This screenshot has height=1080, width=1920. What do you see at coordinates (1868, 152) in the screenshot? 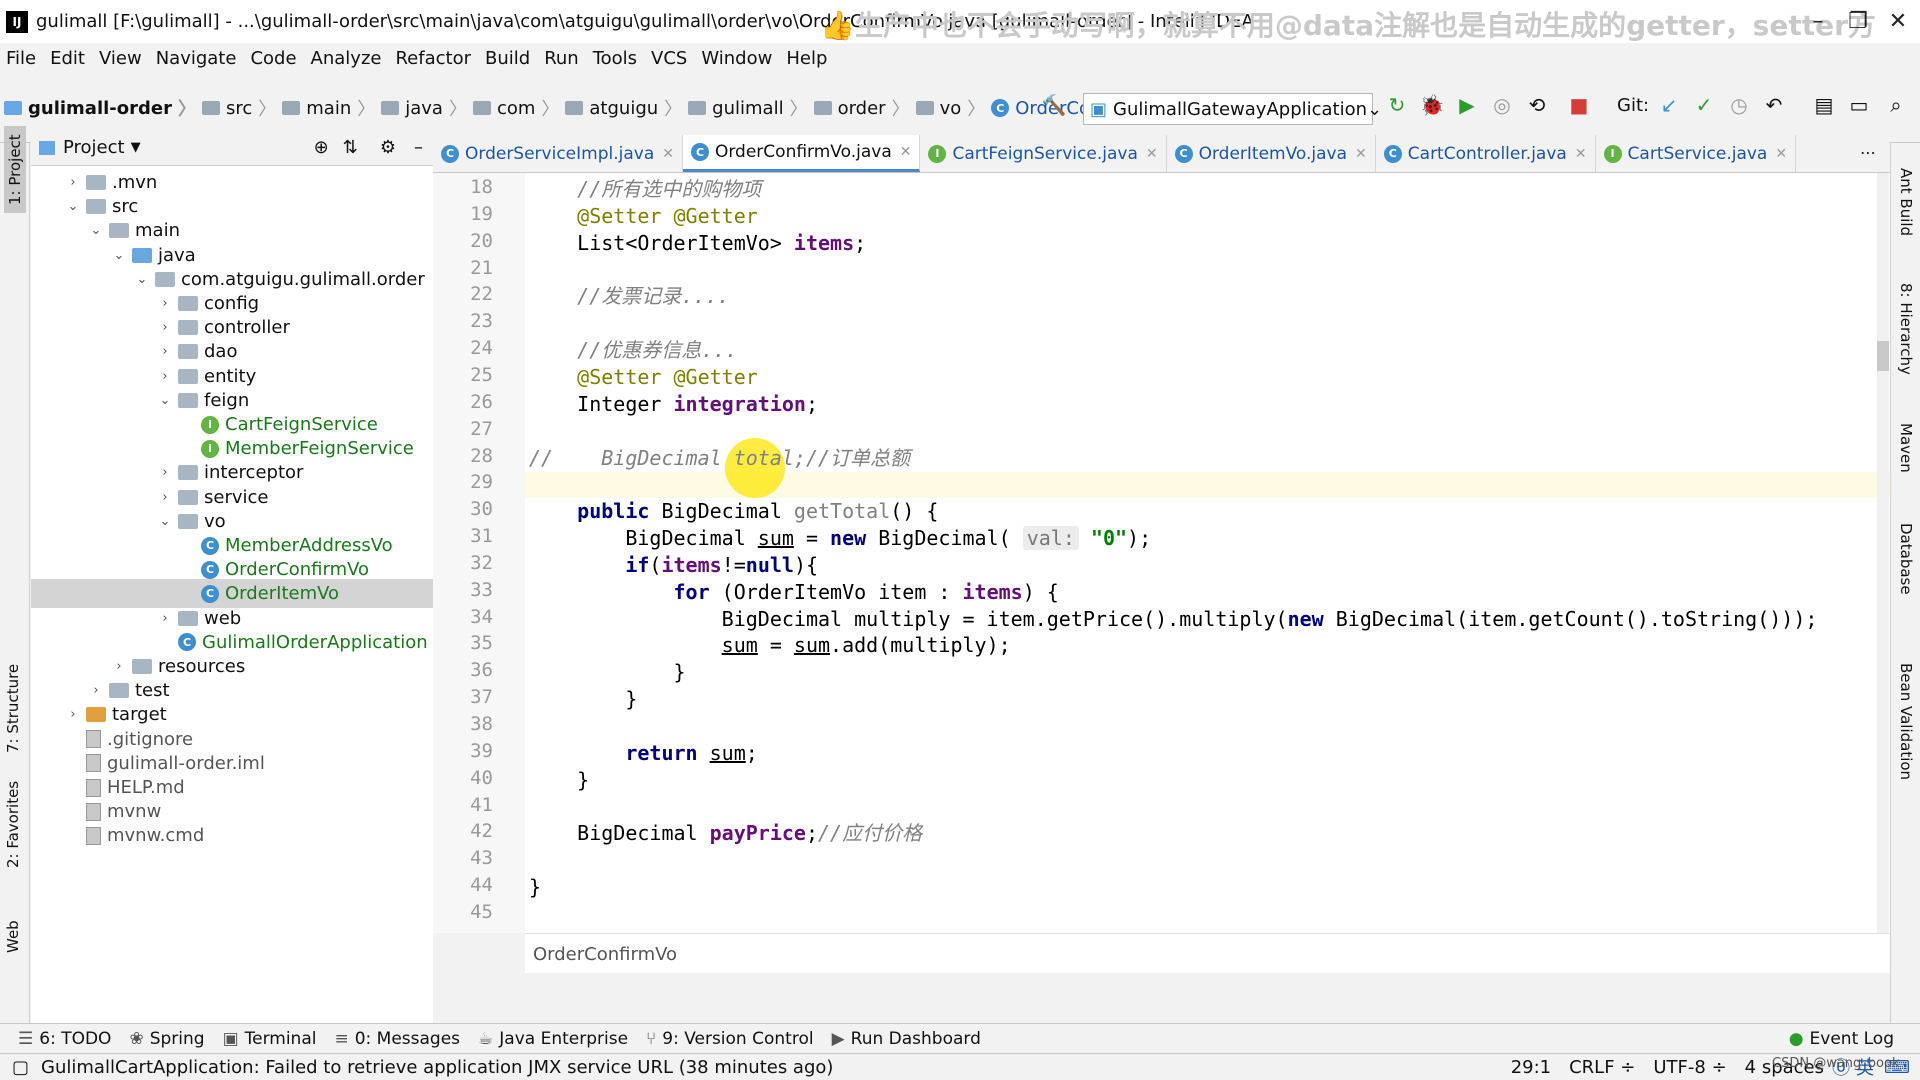
I see `tabs-overflow-icon: ⋯` at bounding box center [1868, 152].